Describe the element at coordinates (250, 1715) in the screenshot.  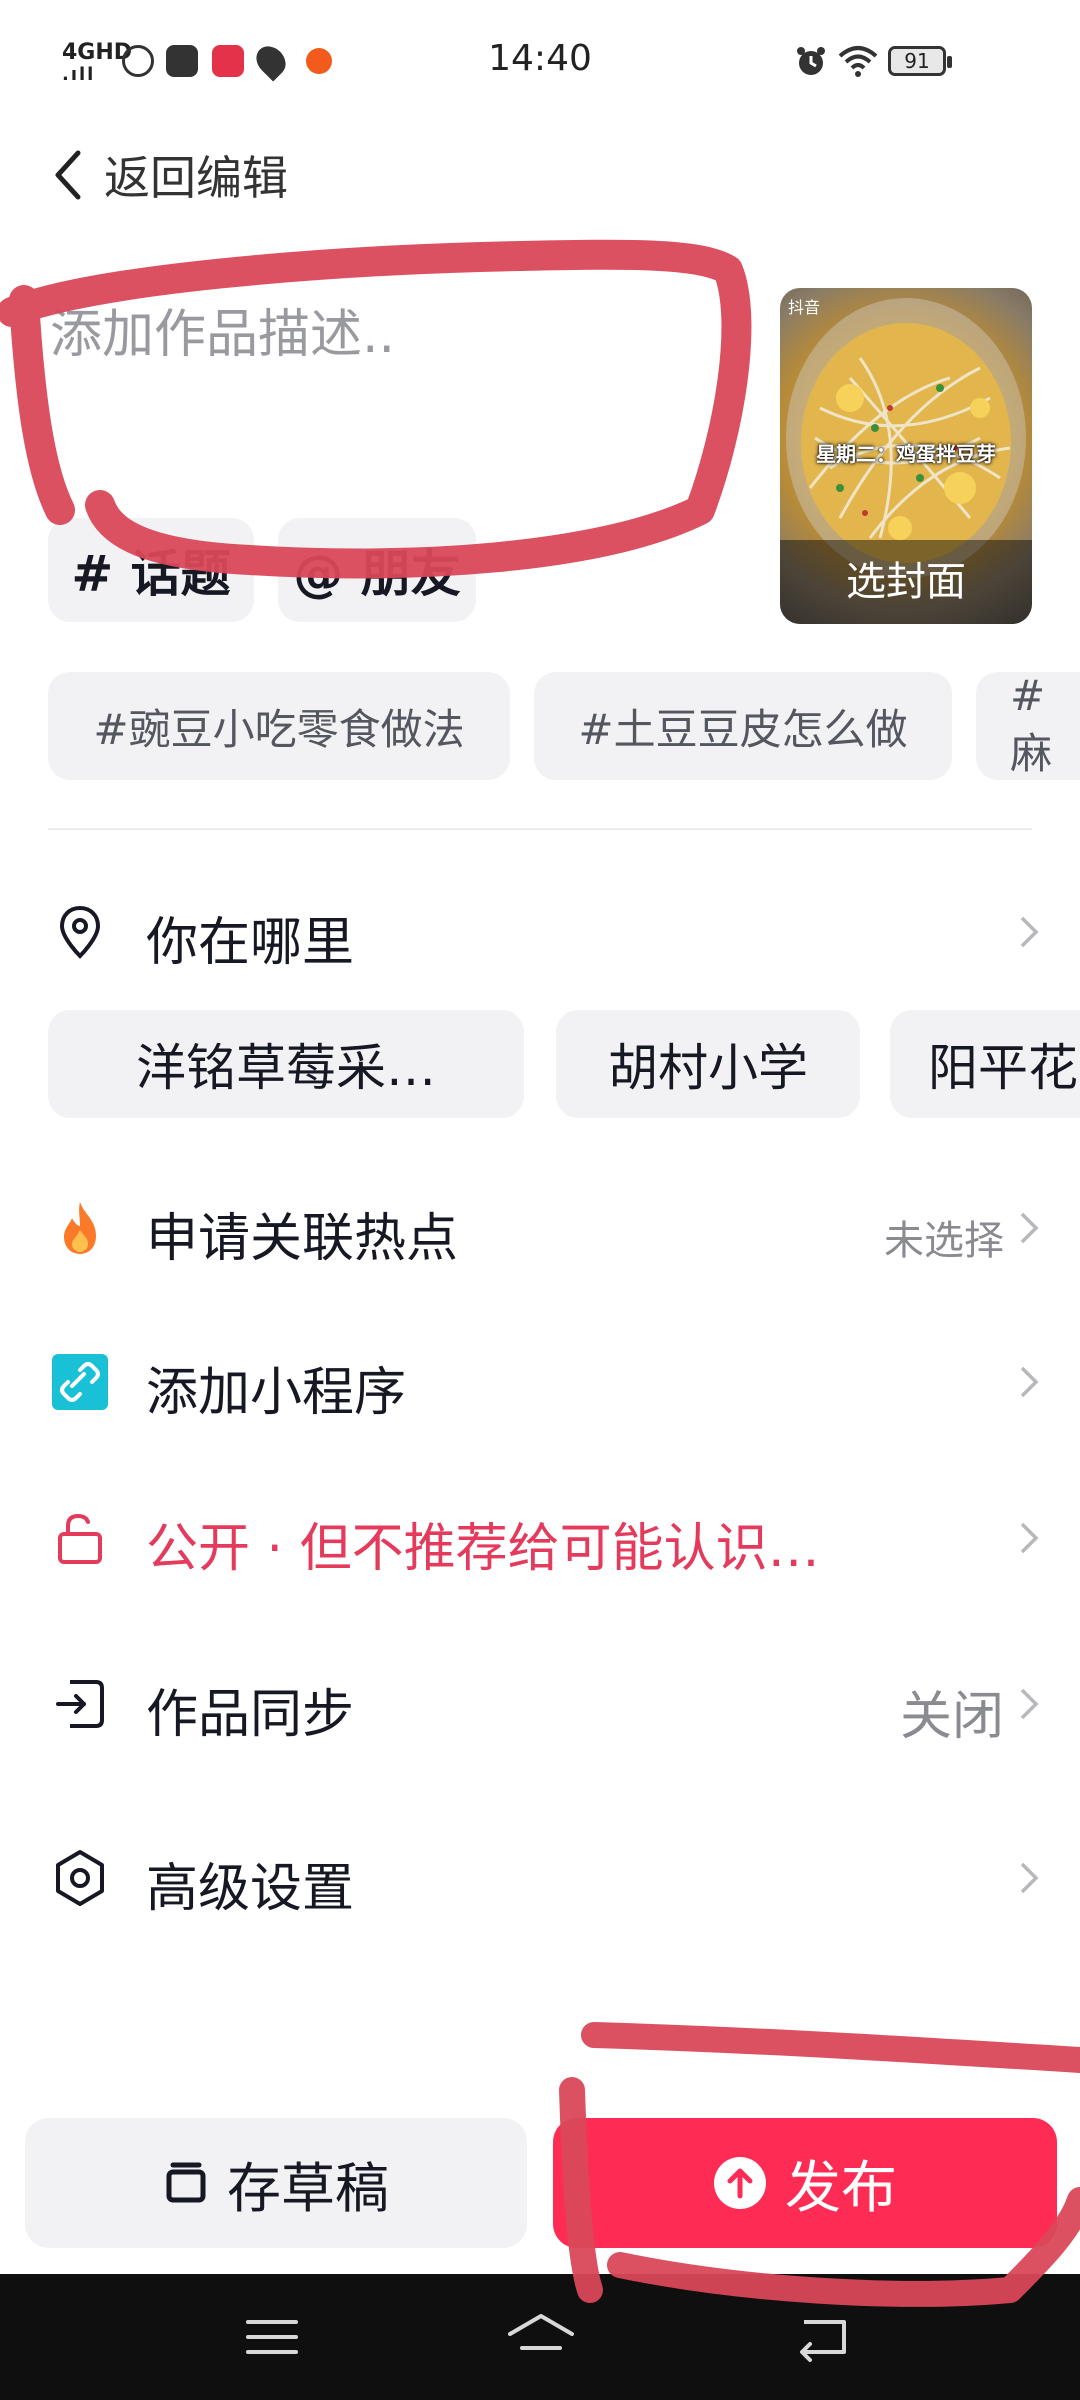
I see `sync-label: 作品同步` at that location.